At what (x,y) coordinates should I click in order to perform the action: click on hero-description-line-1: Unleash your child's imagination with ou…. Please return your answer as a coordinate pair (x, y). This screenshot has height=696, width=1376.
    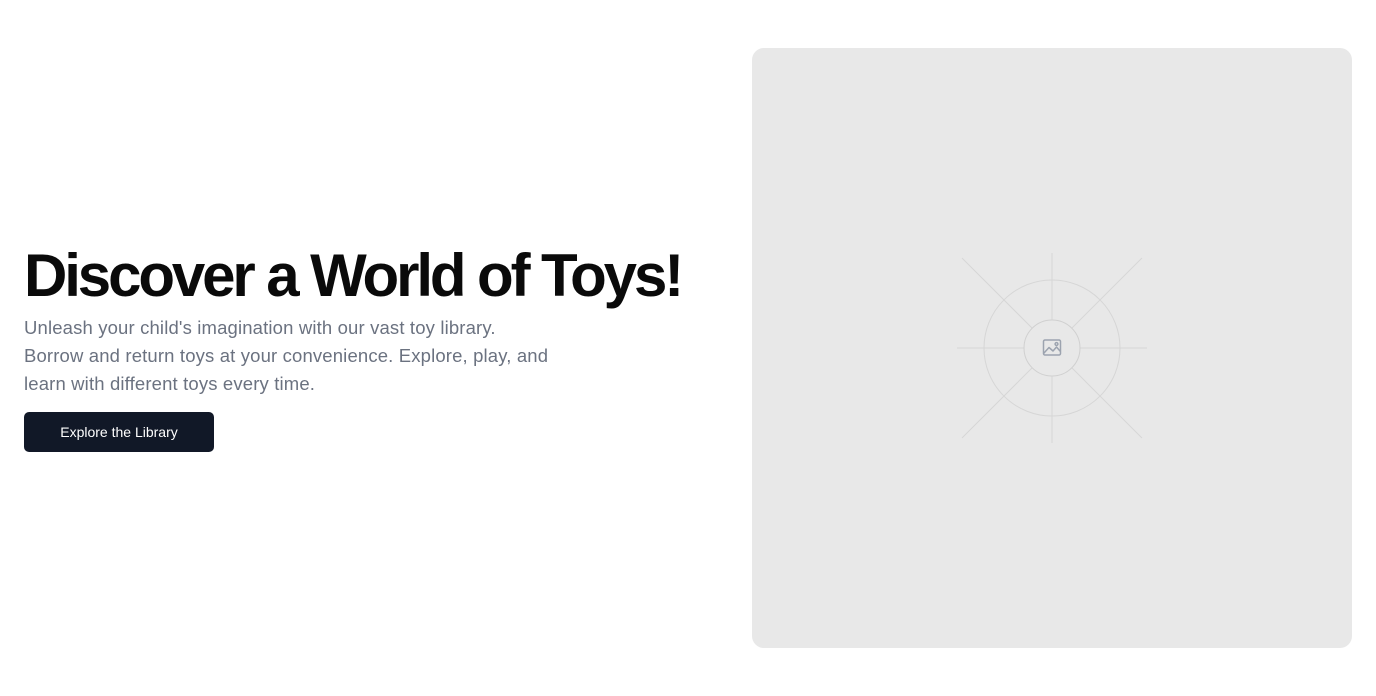
    Looking at the image, I should click on (260, 327).